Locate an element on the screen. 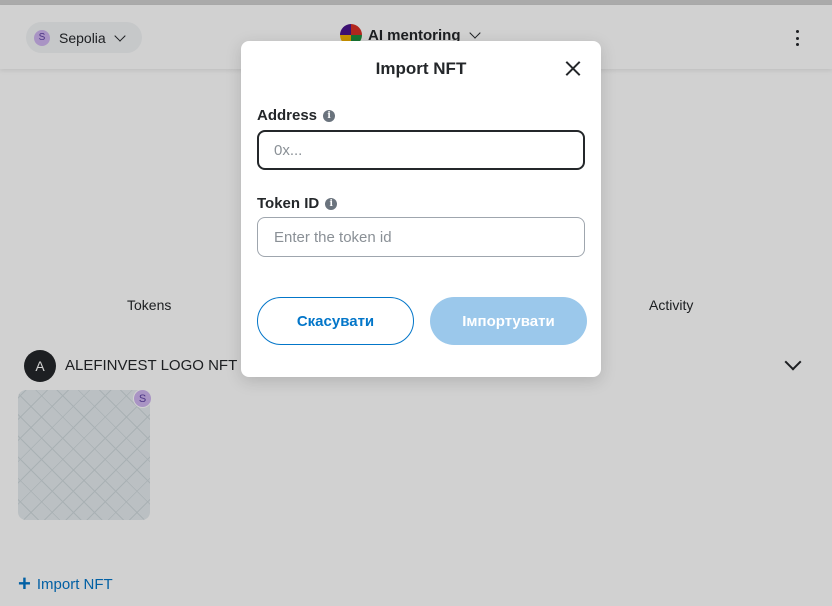 This screenshot has height=606, width=832. token-id-input is located at coordinates (421, 237).